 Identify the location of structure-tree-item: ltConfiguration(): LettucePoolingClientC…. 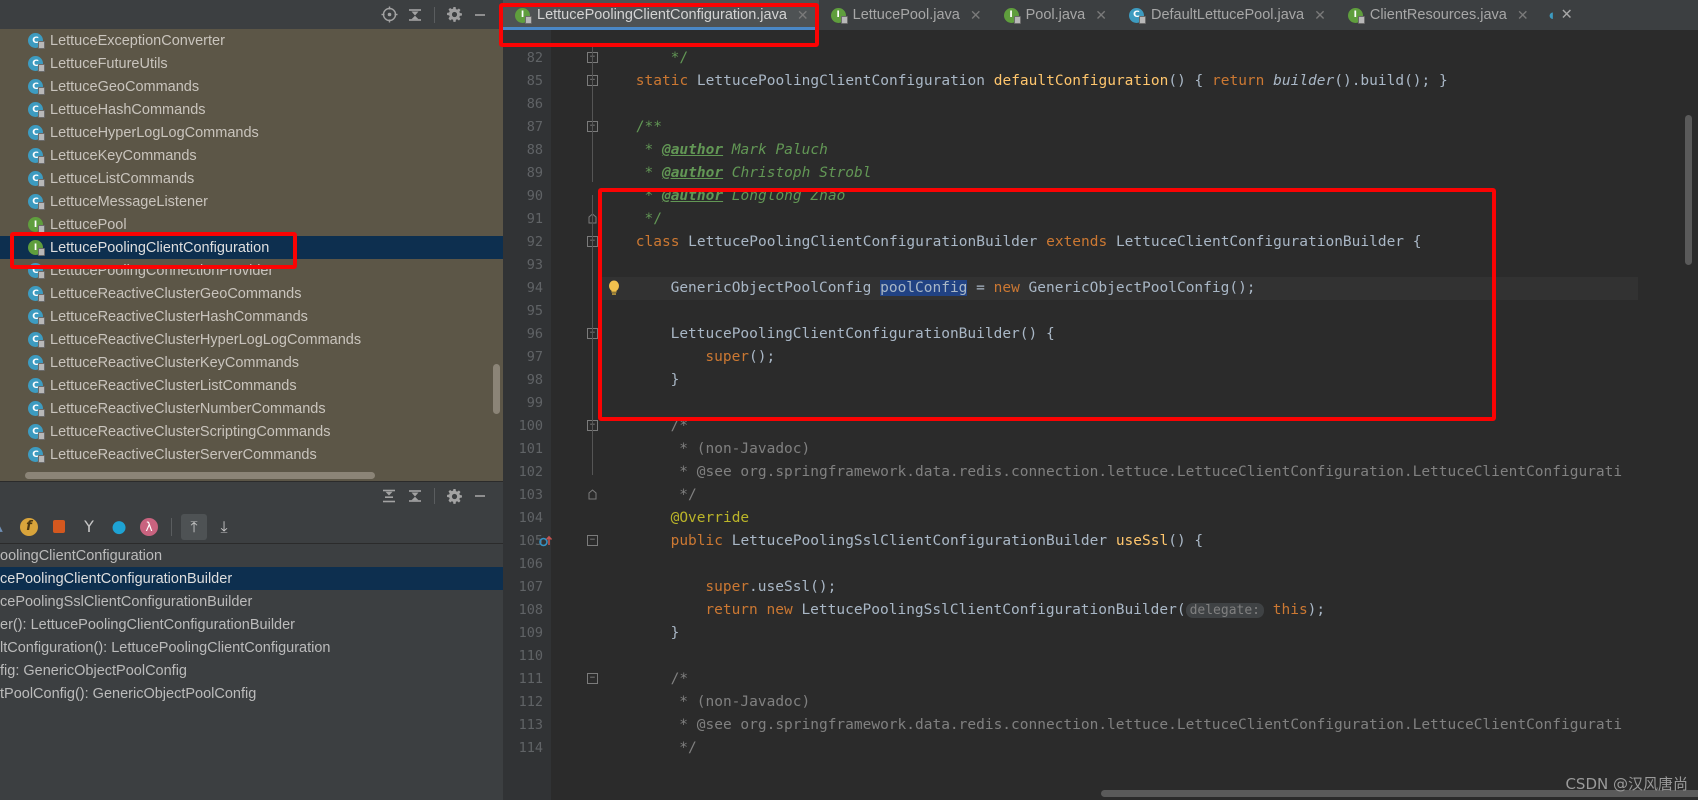
(251, 647).